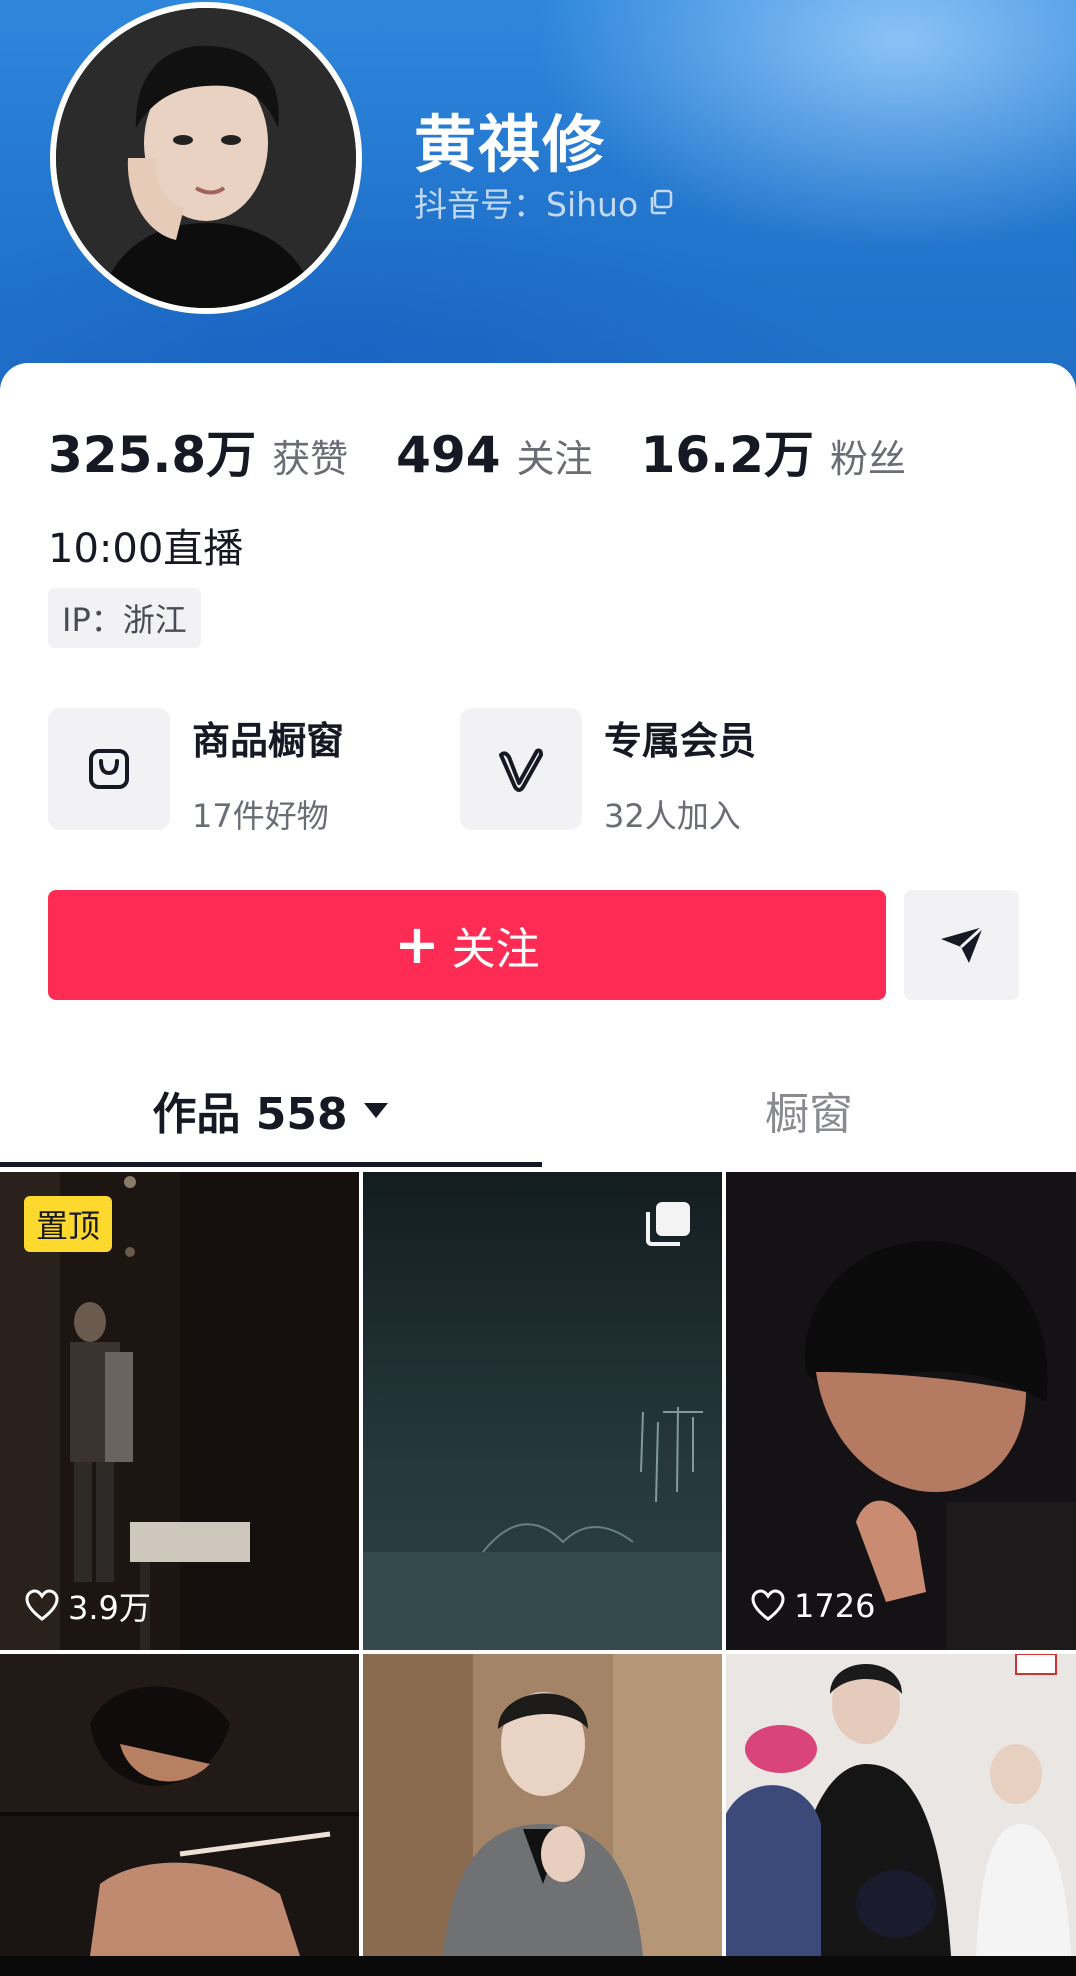 The width and height of the screenshot is (1076, 1976). I want to click on follow-button: + 关注, so click(467, 945).